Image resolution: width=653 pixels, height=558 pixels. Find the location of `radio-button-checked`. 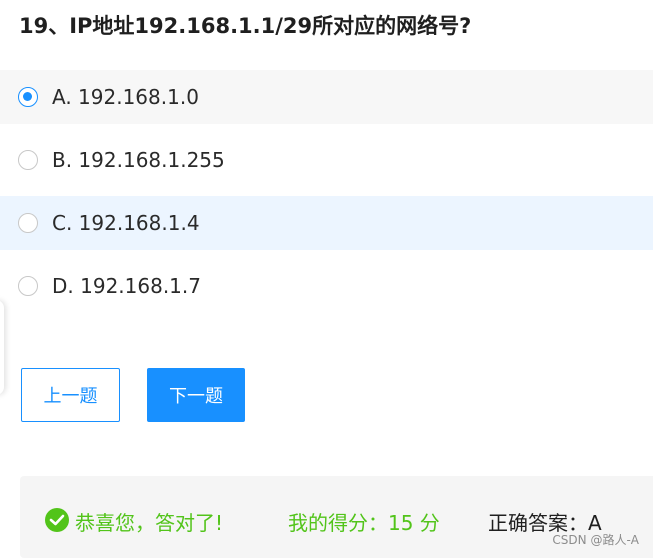

radio-button-checked is located at coordinates (28, 97).